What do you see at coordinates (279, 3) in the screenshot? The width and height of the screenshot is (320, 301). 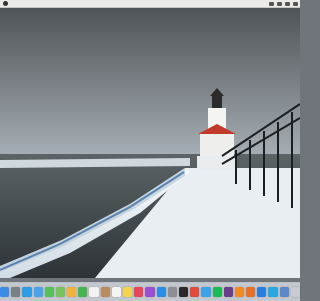 I see `battery-icon` at bounding box center [279, 3].